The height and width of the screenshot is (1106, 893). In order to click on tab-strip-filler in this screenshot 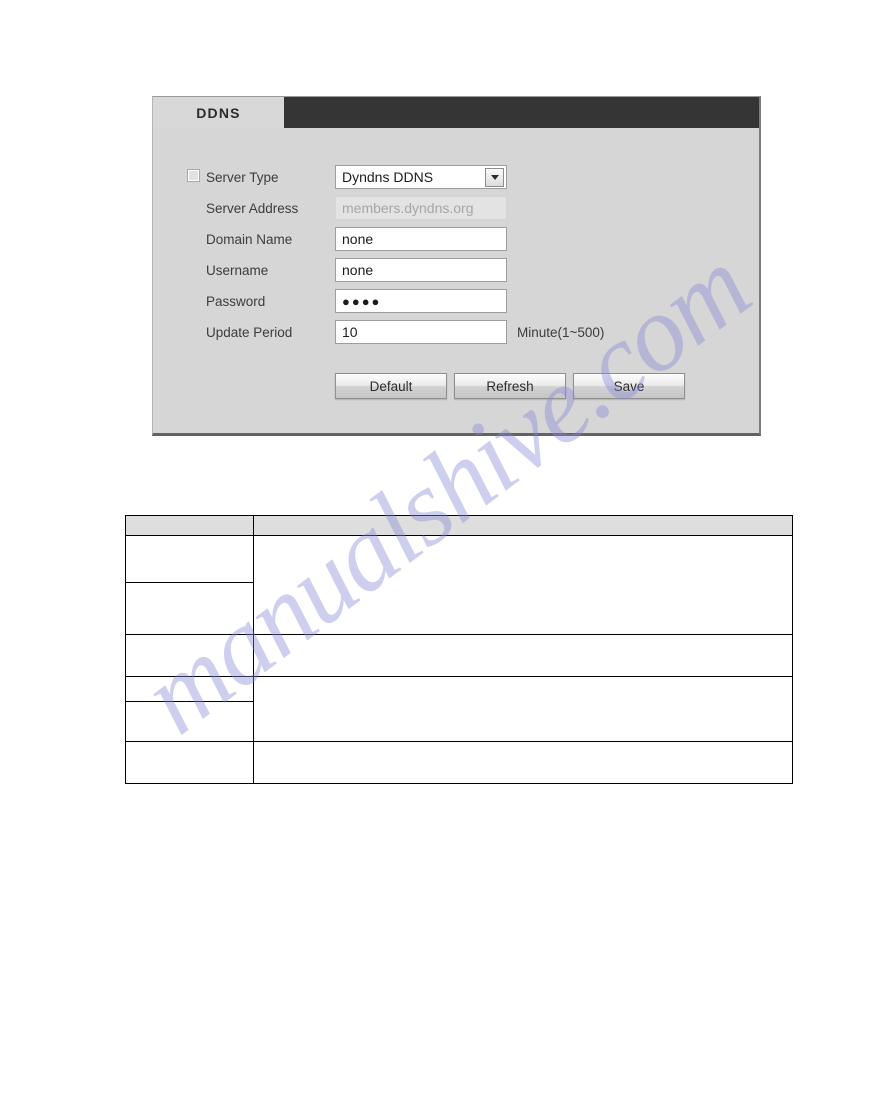, I will do `click(521, 112)`.